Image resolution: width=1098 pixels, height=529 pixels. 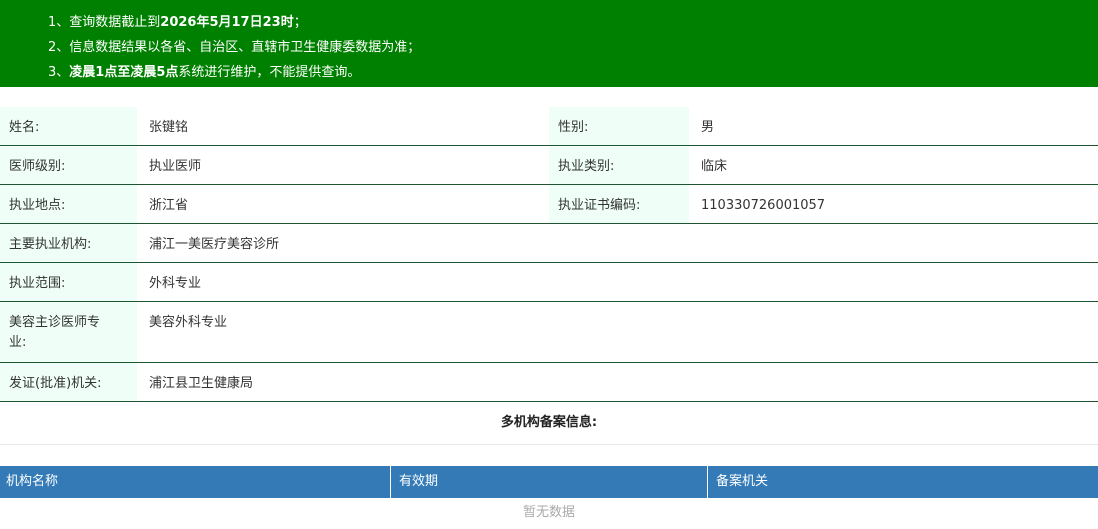 What do you see at coordinates (214, 244) in the screenshot?
I see `org-value: 浦江一美医疗美容诊所` at bounding box center [214, 244].